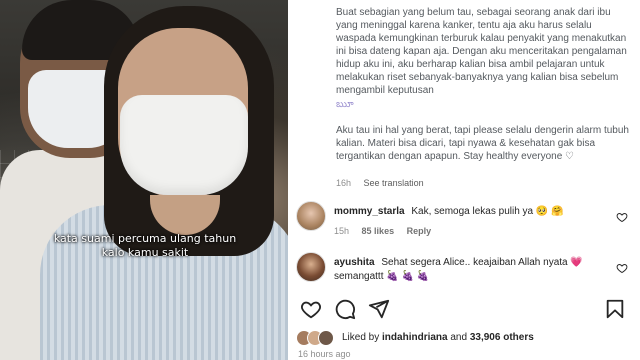  I want to click on comment-time: 15h, so click(342, 231).